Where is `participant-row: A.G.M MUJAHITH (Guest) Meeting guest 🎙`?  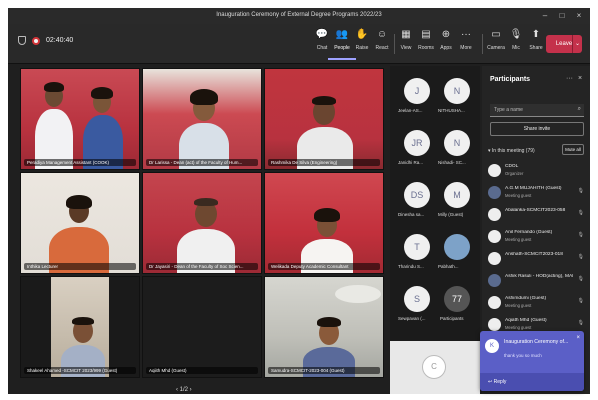
participant-row: A.G.M MUJAHITH (Guest) Meeting guest 🎙 is located at coordinates (537, 194).